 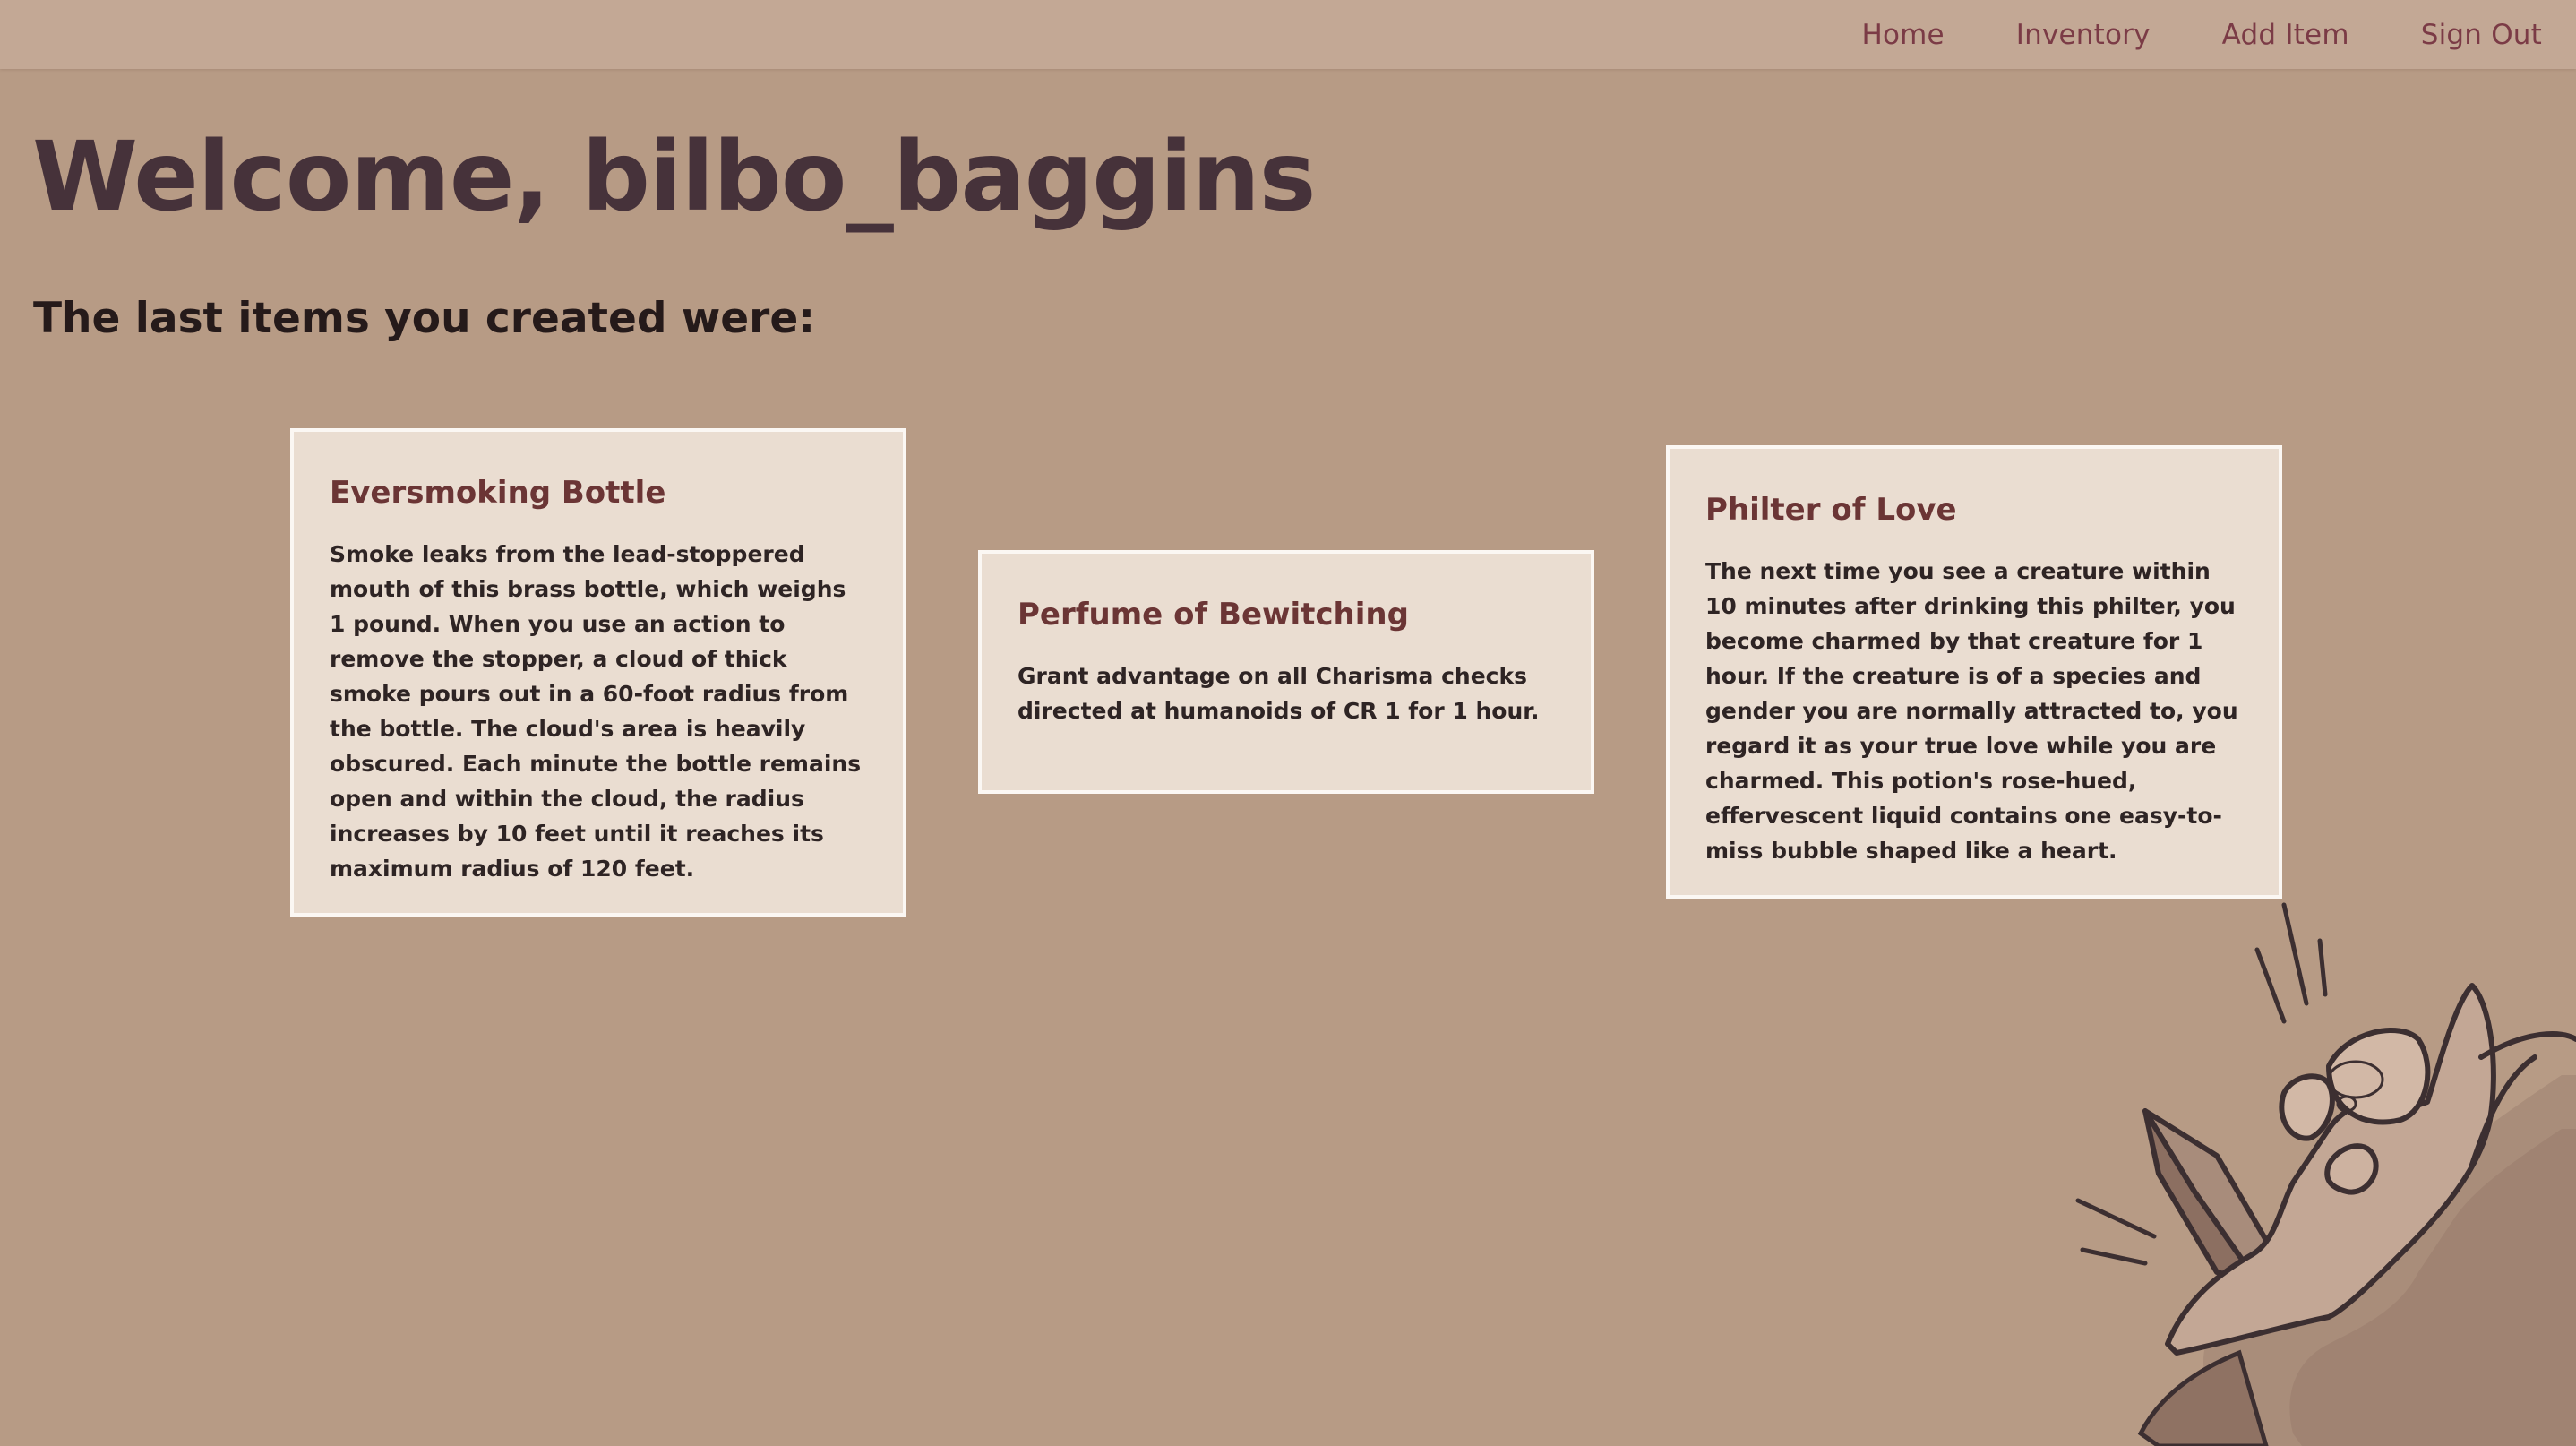 What do you see at coordinates (1213, 615) in the screenshot?
I see `item-card-title: Perfume of Bewitching` at bounding box center [1213, 615].